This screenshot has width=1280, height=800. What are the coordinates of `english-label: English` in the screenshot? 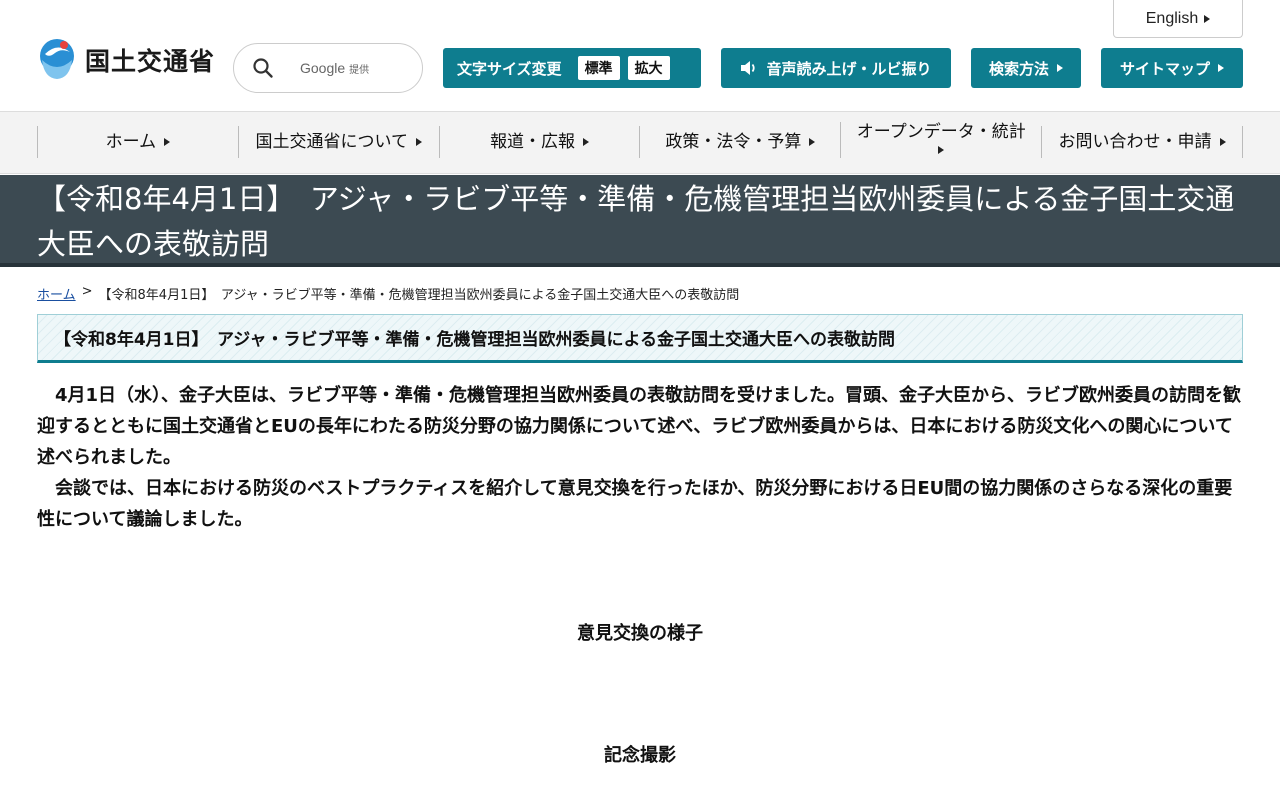 It's located at (1172, 18).